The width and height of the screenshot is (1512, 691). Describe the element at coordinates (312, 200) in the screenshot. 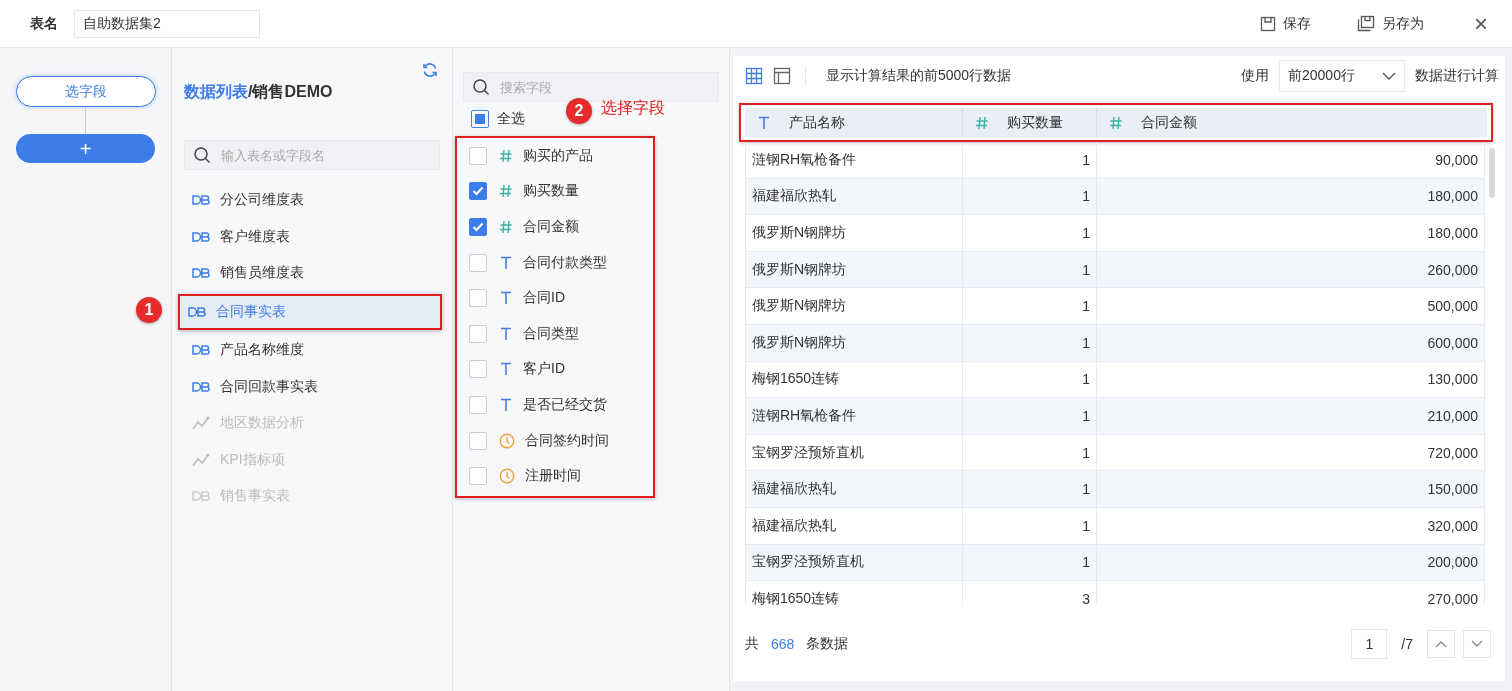

I see `table-list-item: 分公司维度表` at that location.